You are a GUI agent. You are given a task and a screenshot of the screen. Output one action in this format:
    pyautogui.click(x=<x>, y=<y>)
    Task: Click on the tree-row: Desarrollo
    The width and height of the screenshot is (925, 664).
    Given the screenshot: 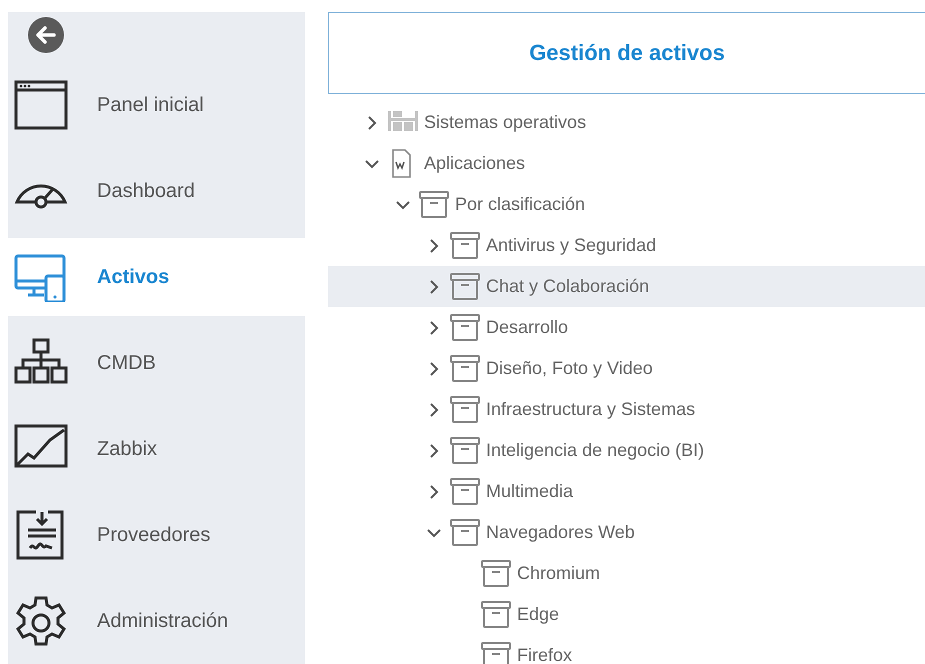 What is the action you would take?
    pyautogui.click(x=626, y=327)
    